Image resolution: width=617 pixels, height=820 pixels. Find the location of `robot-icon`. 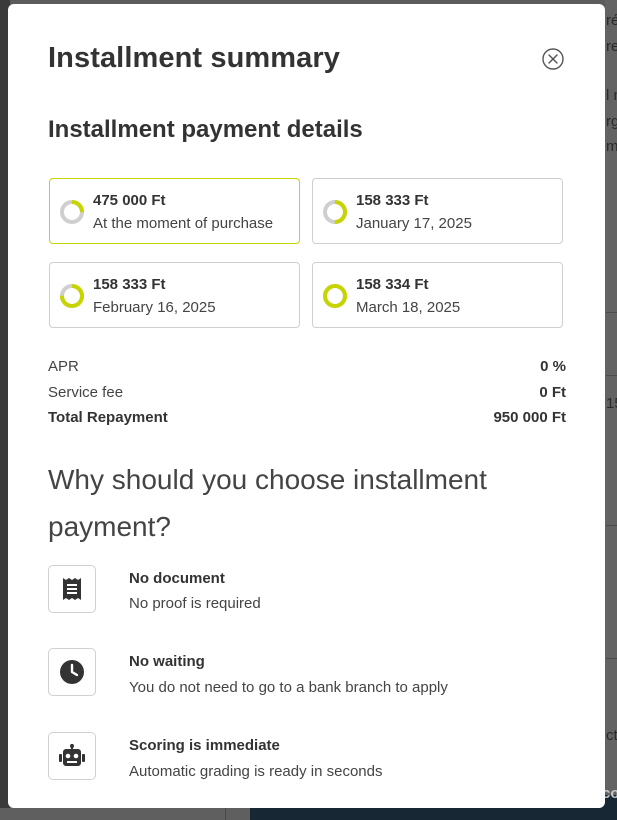

robot-icon is located at coordinates (72, 755).